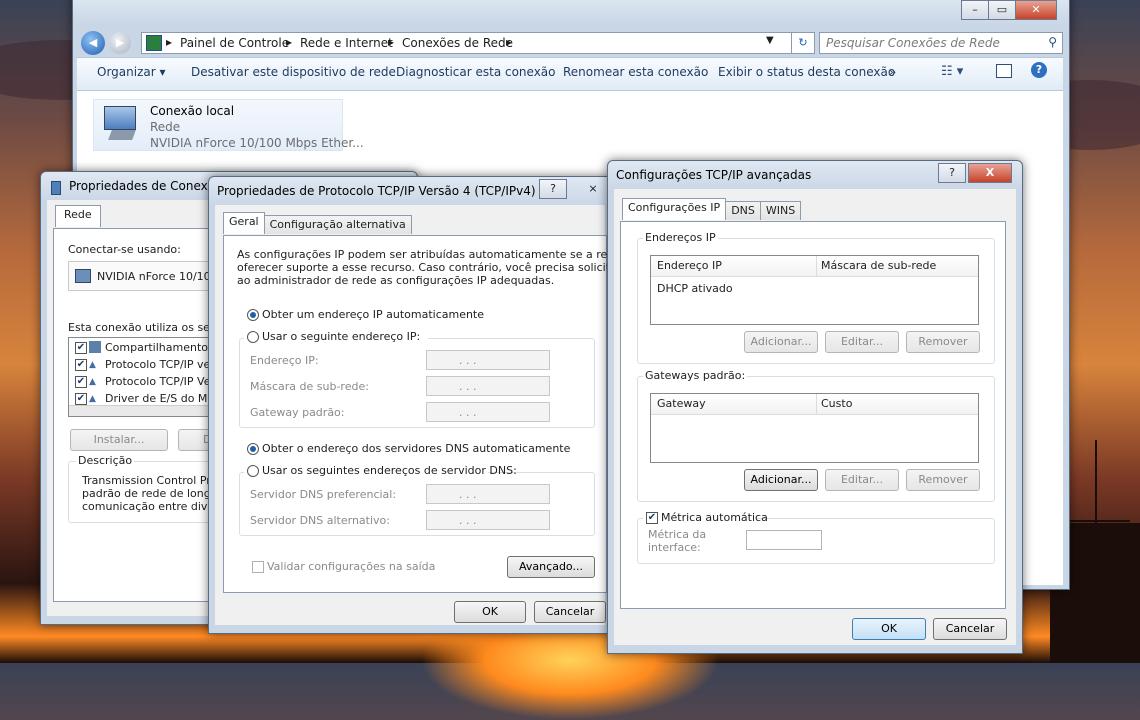 Image resolution: width=1140 pixels, height=720 pixels. I want to click on description-label: Descrição, so click(105, 460).